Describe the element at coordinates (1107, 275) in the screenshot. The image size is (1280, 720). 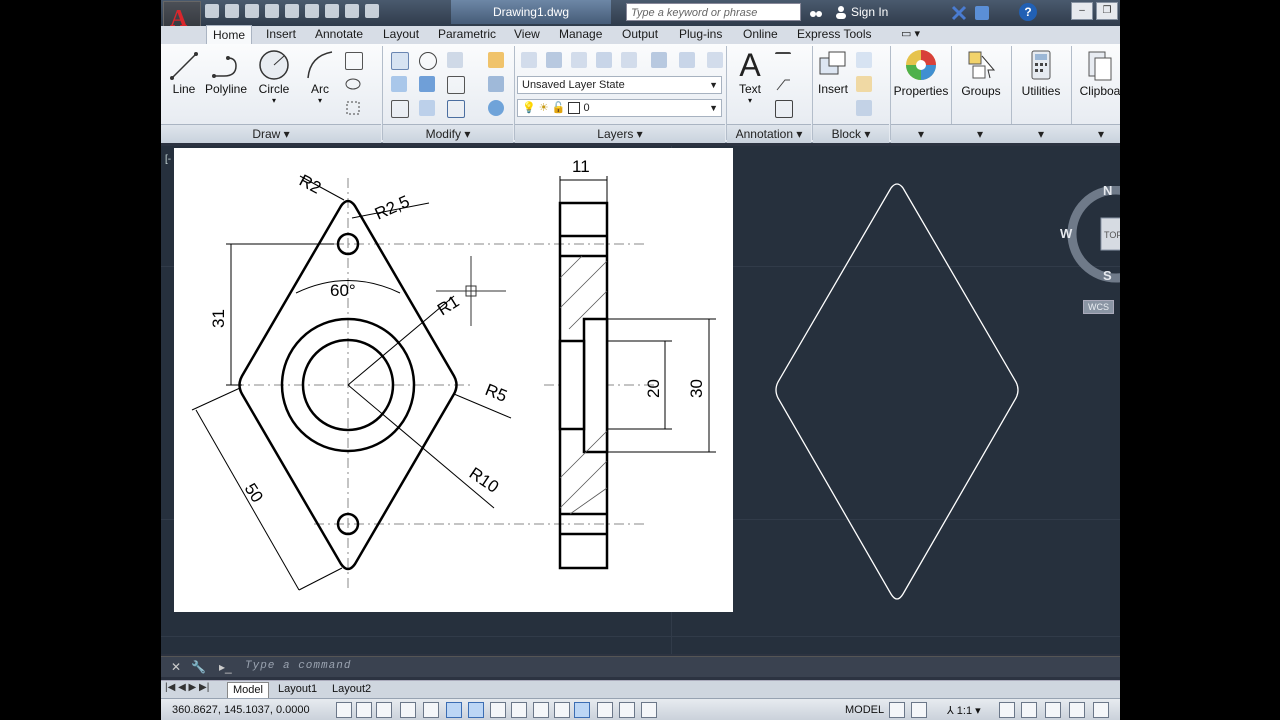
I see `compass-south: S` at that location.